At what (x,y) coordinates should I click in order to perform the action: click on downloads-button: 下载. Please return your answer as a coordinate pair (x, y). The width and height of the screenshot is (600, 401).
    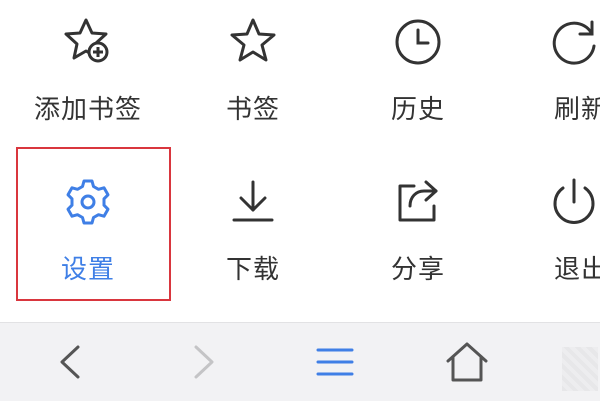
    Looking at the image, I should click on (253, 230).